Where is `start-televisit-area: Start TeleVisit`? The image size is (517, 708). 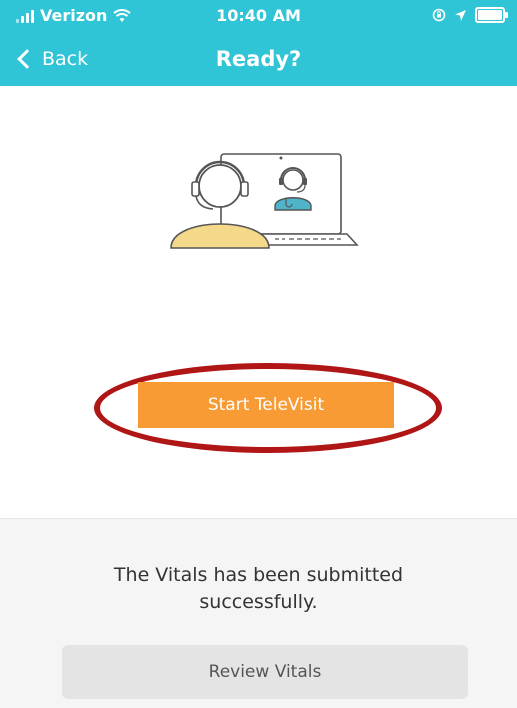
start-televisit-area: Start TeleVisit is located at coordinates (268, 408).